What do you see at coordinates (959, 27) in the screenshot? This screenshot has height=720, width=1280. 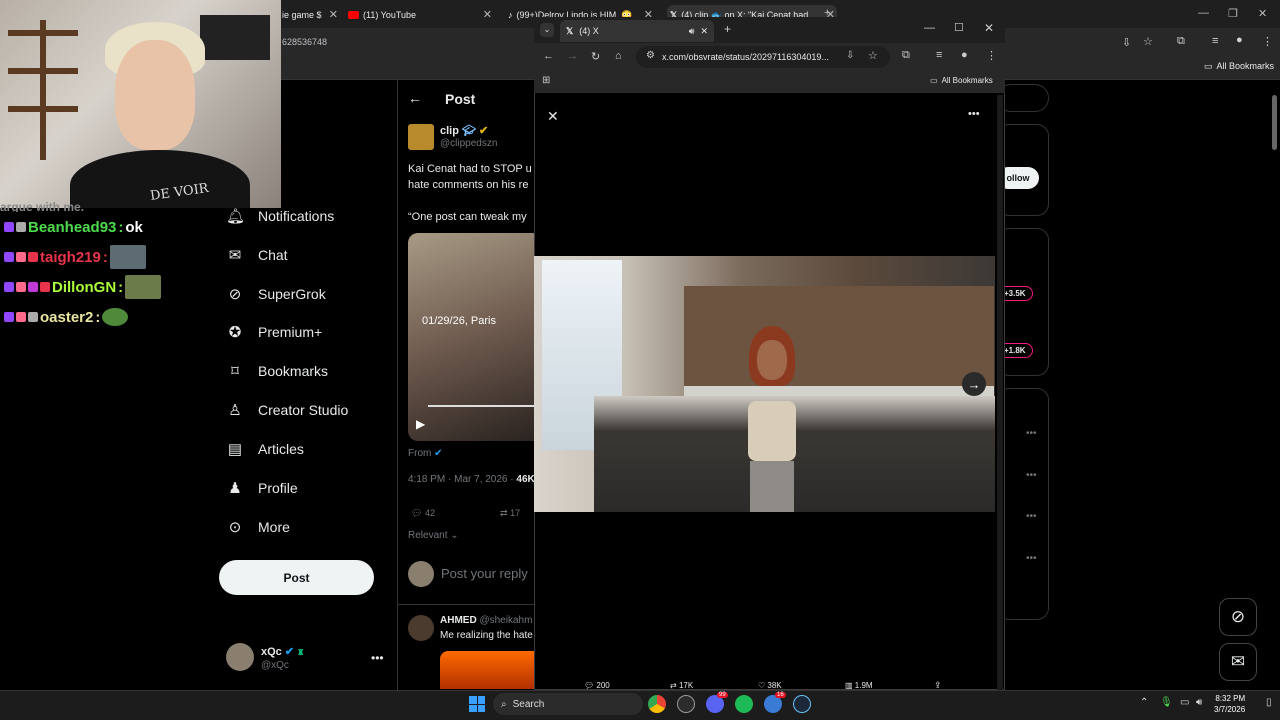 I see `maximize-icon: ☐` at bounding box center [959, 27].